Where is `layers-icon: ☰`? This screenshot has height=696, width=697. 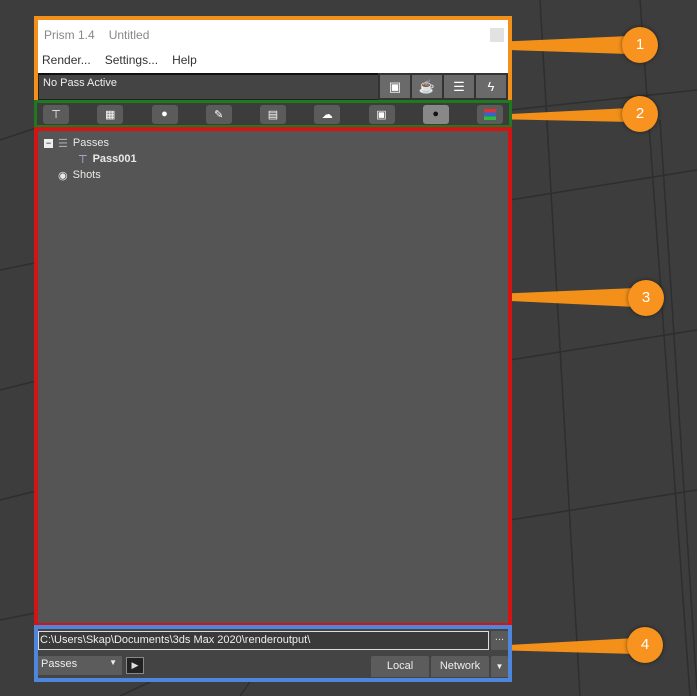
layers-icon: ☰ is located at coordinates (459, 86).